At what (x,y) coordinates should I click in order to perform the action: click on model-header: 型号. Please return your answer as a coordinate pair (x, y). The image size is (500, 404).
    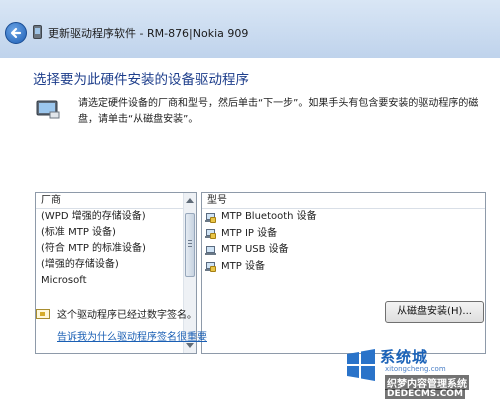
    Looking at the image, I should click on (343, 201).